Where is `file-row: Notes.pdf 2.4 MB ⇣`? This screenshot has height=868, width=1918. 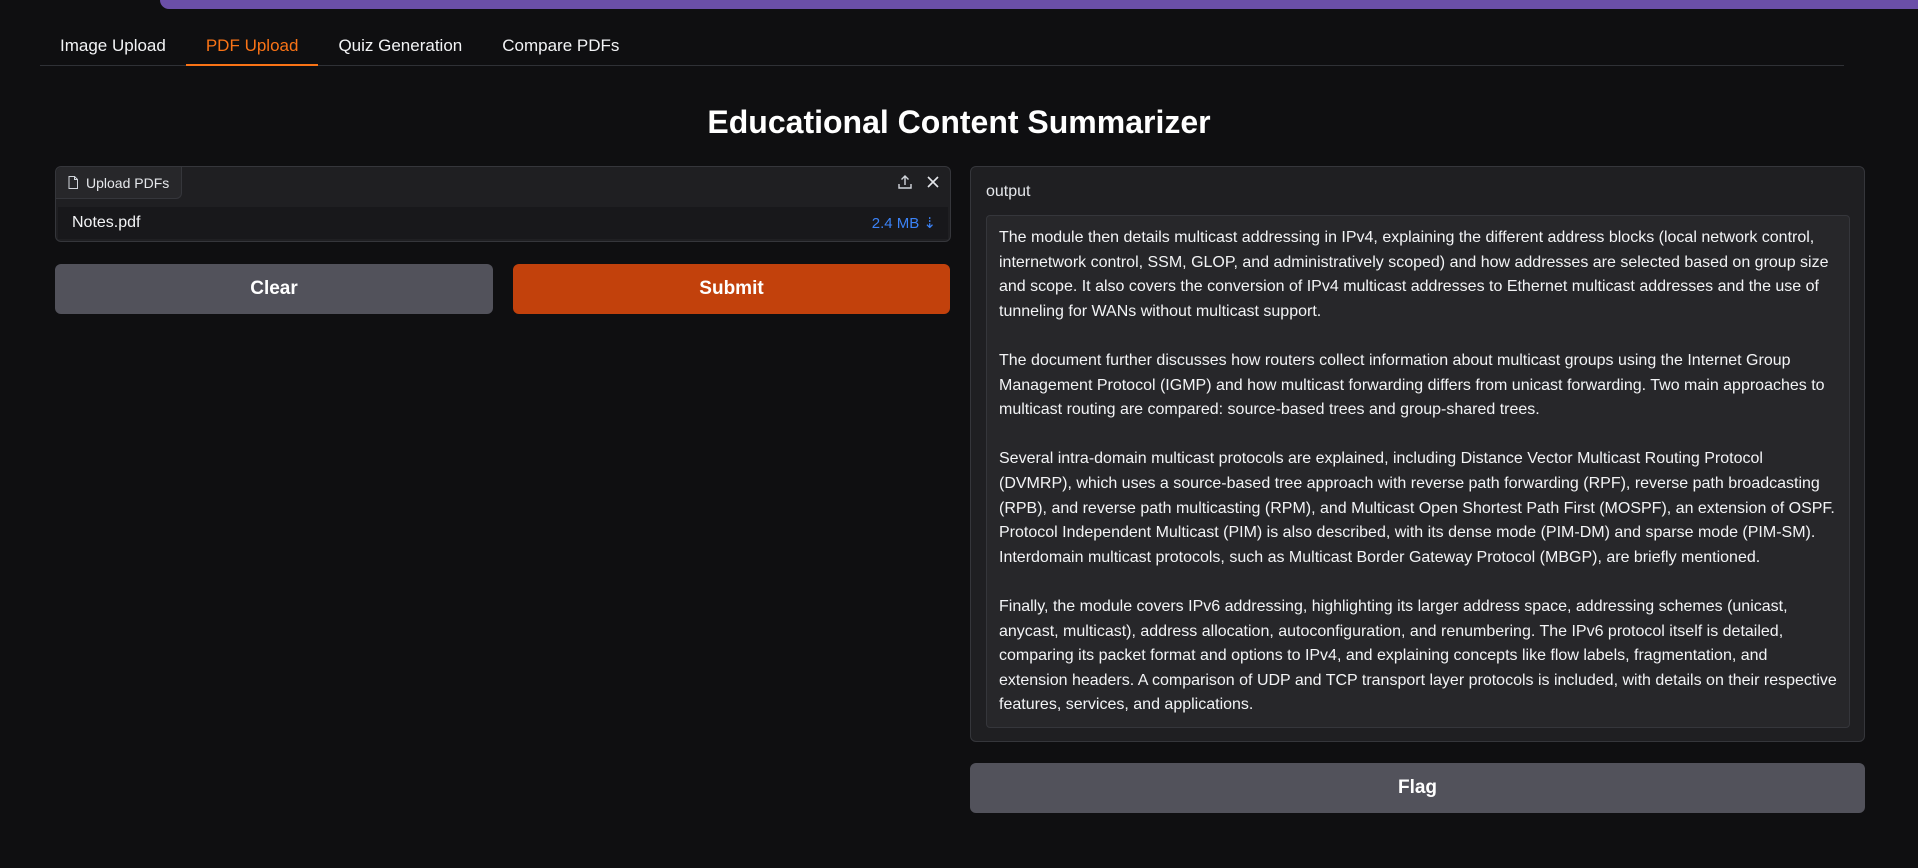
file-row: Notes.pdf 2.4 MB ⇣ is located at coordinates (503, 223).